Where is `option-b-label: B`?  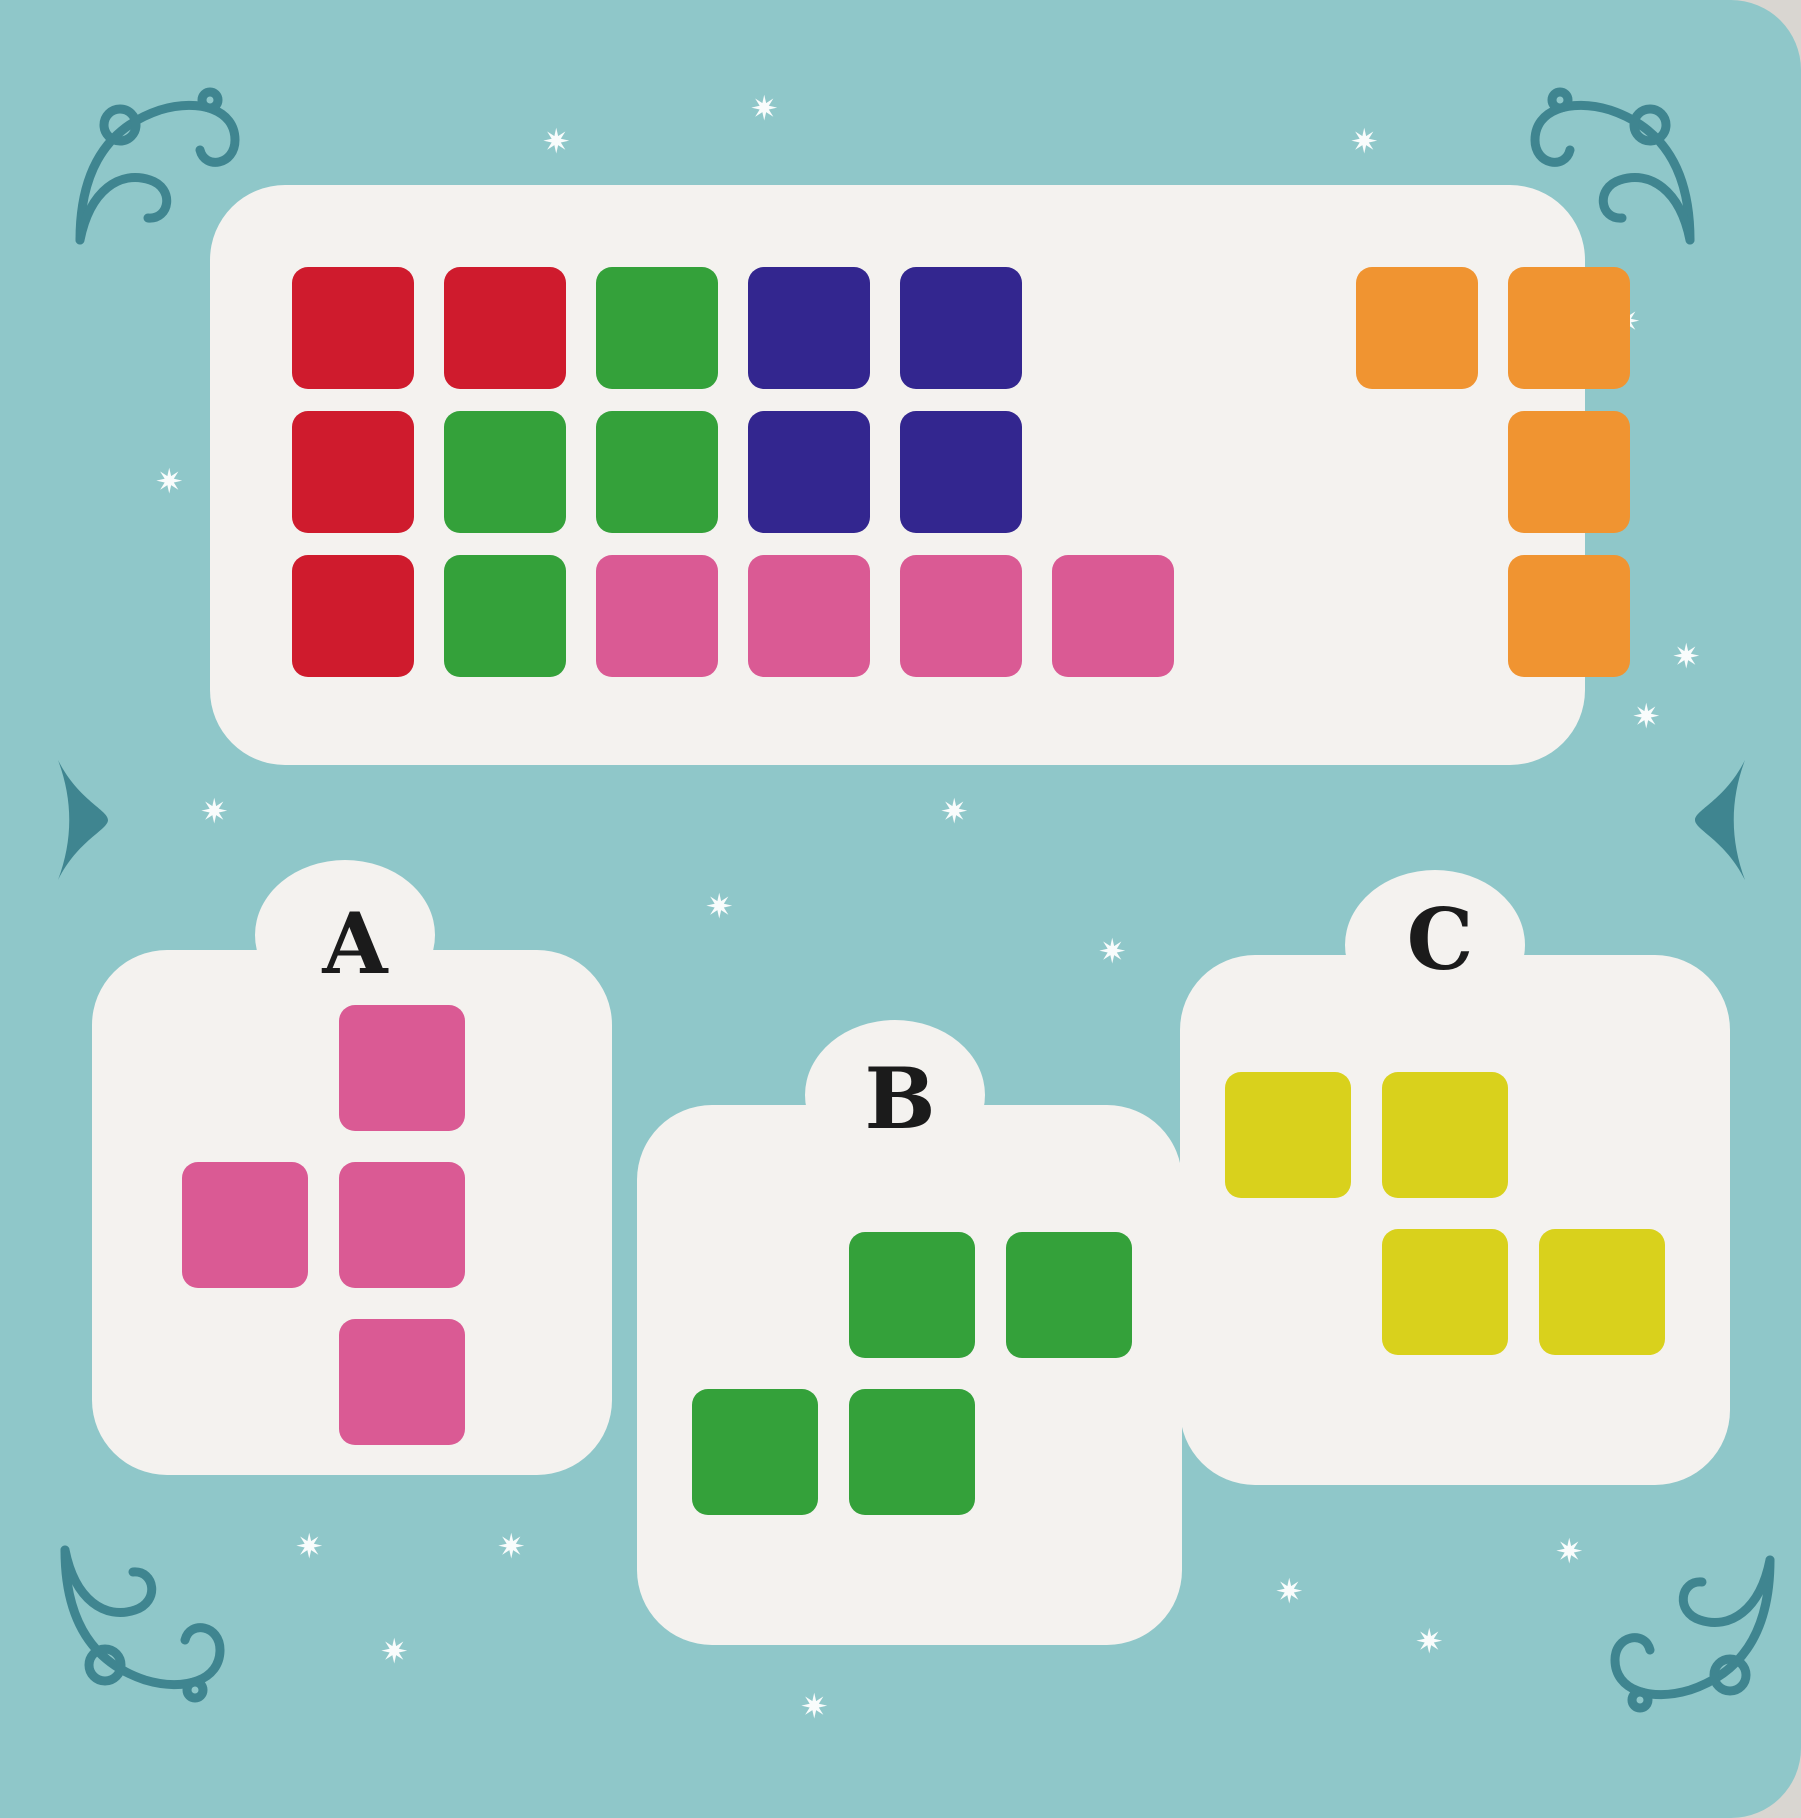 option-b-label: B is located at coordinates (900, 1098).